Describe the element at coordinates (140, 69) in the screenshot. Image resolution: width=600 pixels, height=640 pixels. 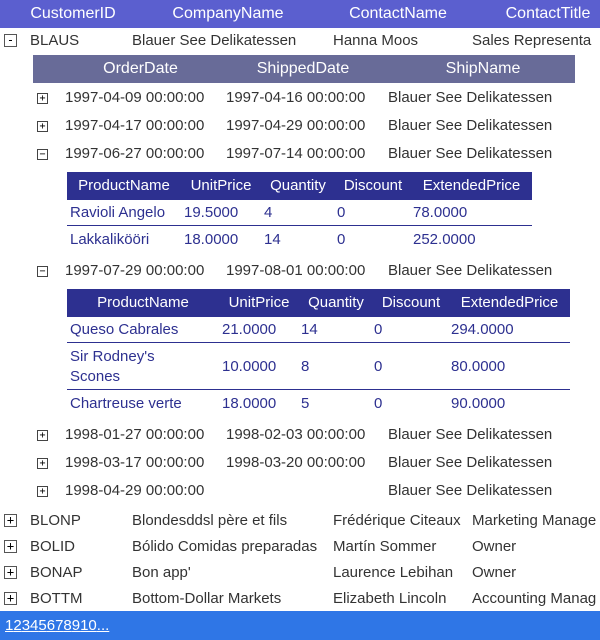
I see `column-header-orderdate: OrderDate` at that location.